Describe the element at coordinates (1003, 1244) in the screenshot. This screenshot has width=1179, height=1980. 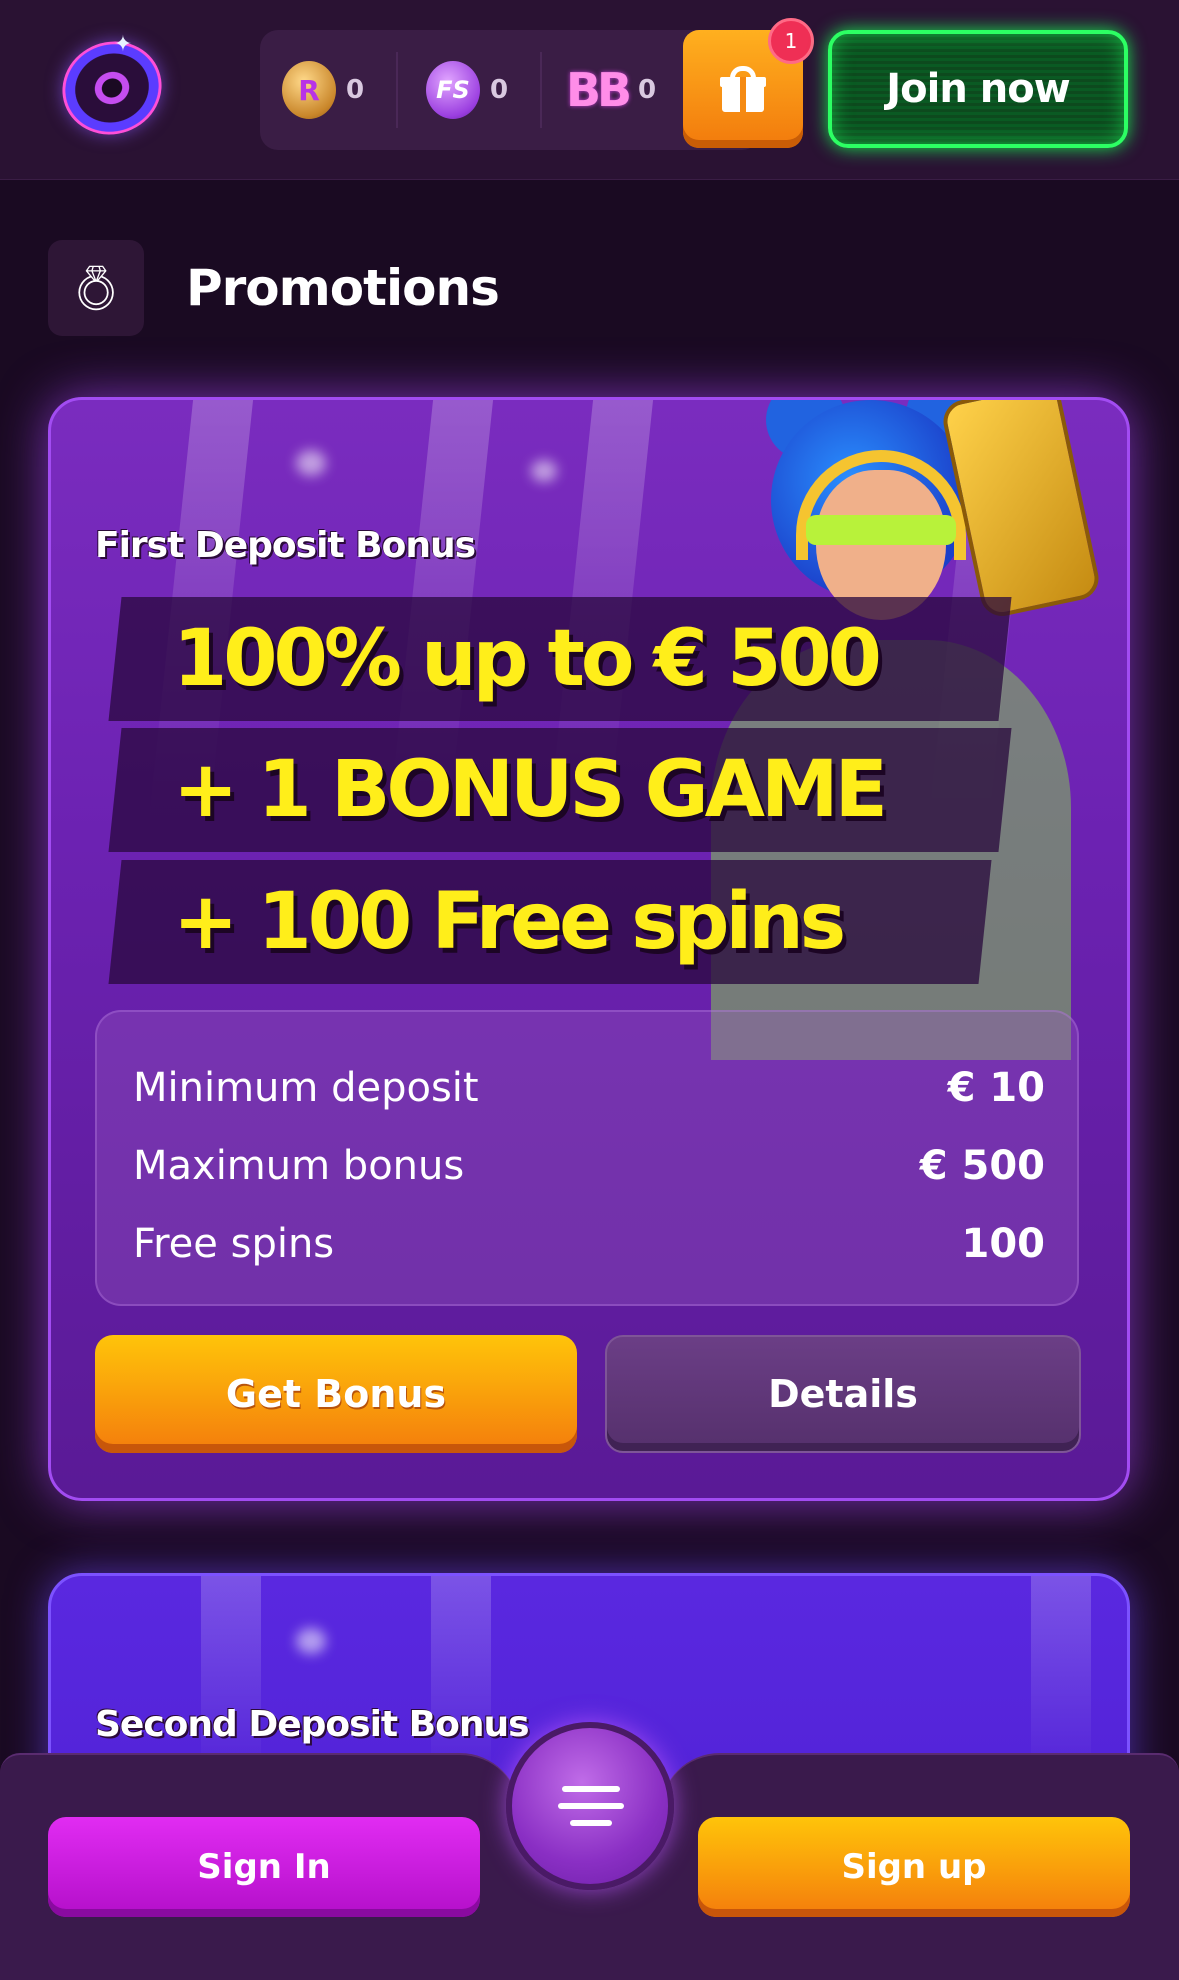
I see `detail-value: 100` at that location.